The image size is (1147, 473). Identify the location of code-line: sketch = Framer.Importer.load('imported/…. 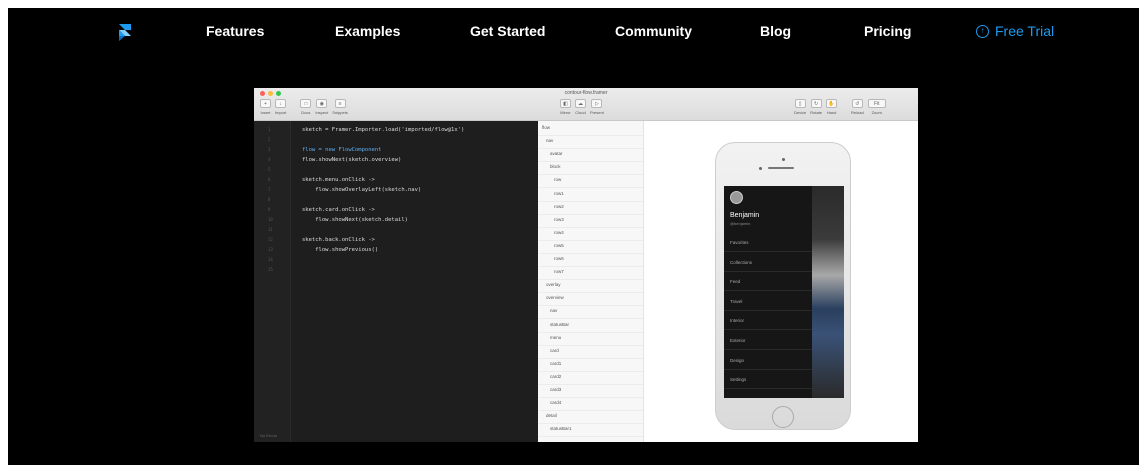
(383, 130).